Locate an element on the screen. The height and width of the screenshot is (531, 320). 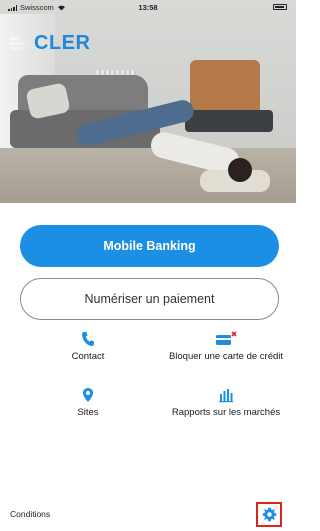
contact-shortcut: Contact is located at coordinates (88, 346).